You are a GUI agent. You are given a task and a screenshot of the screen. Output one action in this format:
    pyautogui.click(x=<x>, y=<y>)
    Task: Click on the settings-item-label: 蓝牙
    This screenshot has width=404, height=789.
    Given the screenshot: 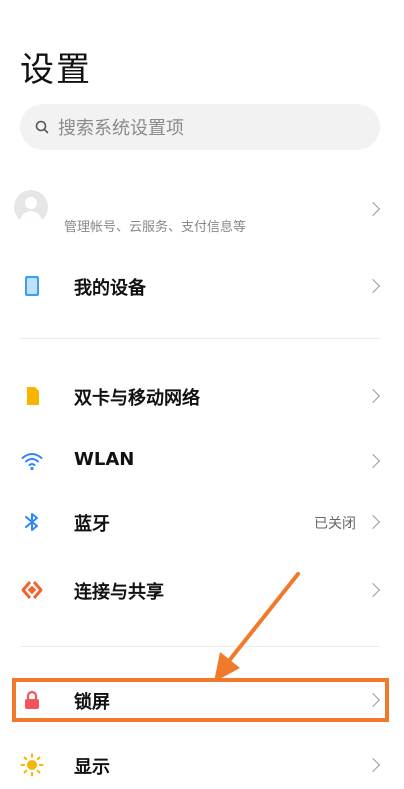 What is the action you would take?
    pyautogui.click(x=92, y=524)
    